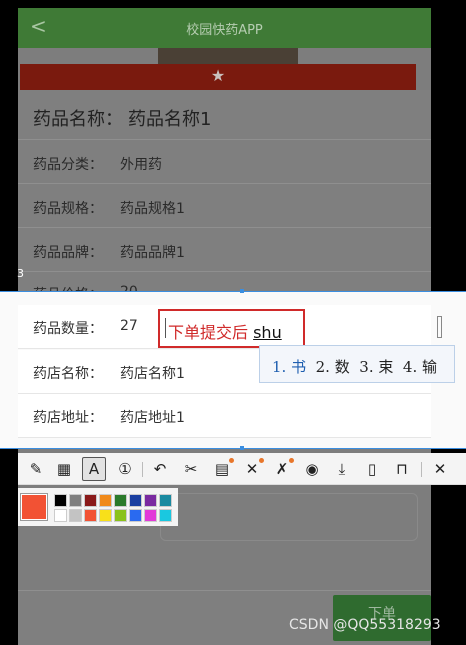  I want to click on row-value: 药品规格1, so click(152, 209).